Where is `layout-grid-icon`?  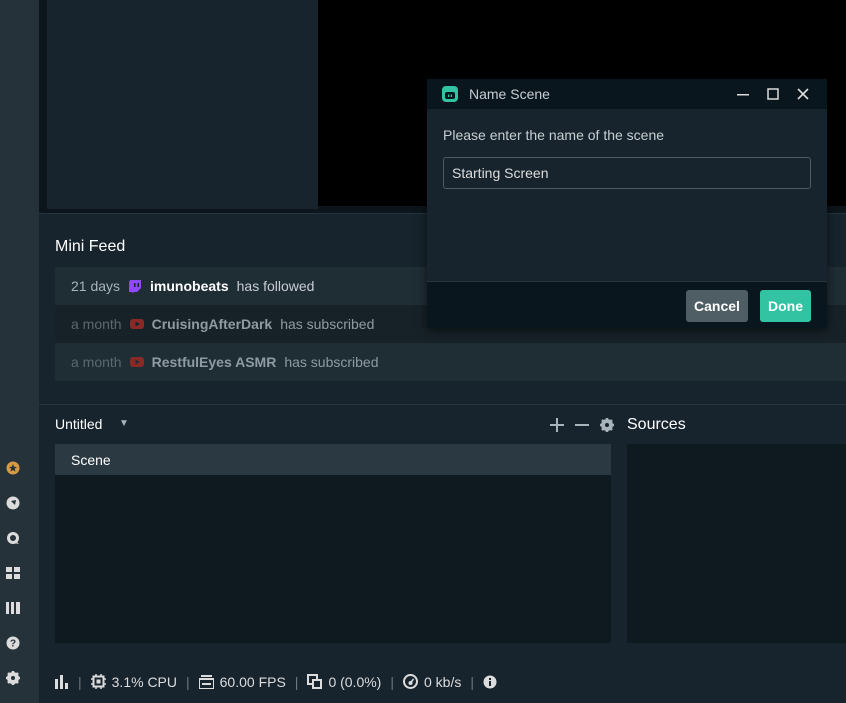 layout-grid-icon is located at coordinates (13, 573).